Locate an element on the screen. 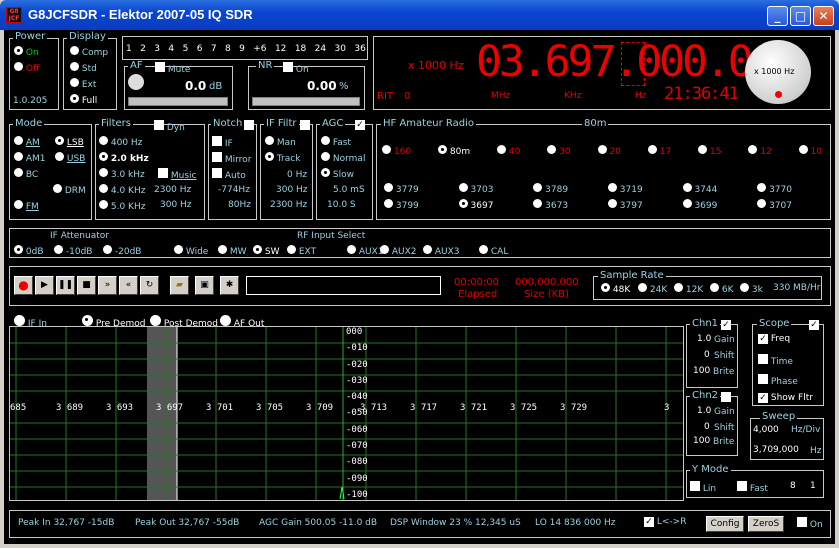 Image resolution: width=839 pixels, height=548 pixels. chn1-brite-value: 100 is located at coordinates (701, 371).